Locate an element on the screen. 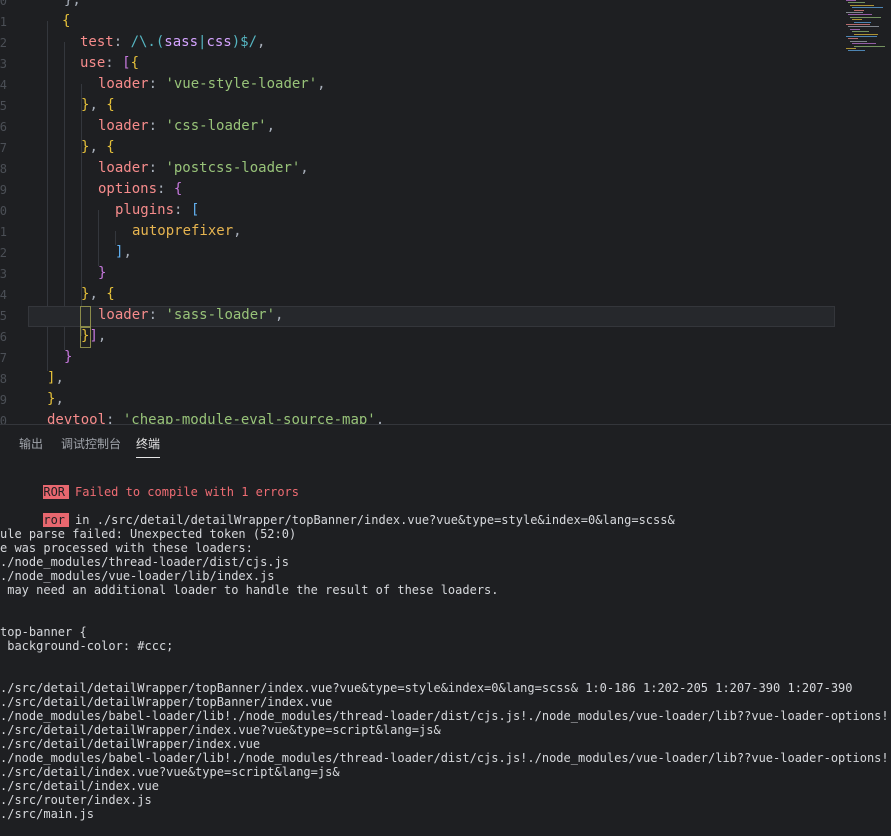  code-token: 'css-loader' is located at coordinates (216, 126).